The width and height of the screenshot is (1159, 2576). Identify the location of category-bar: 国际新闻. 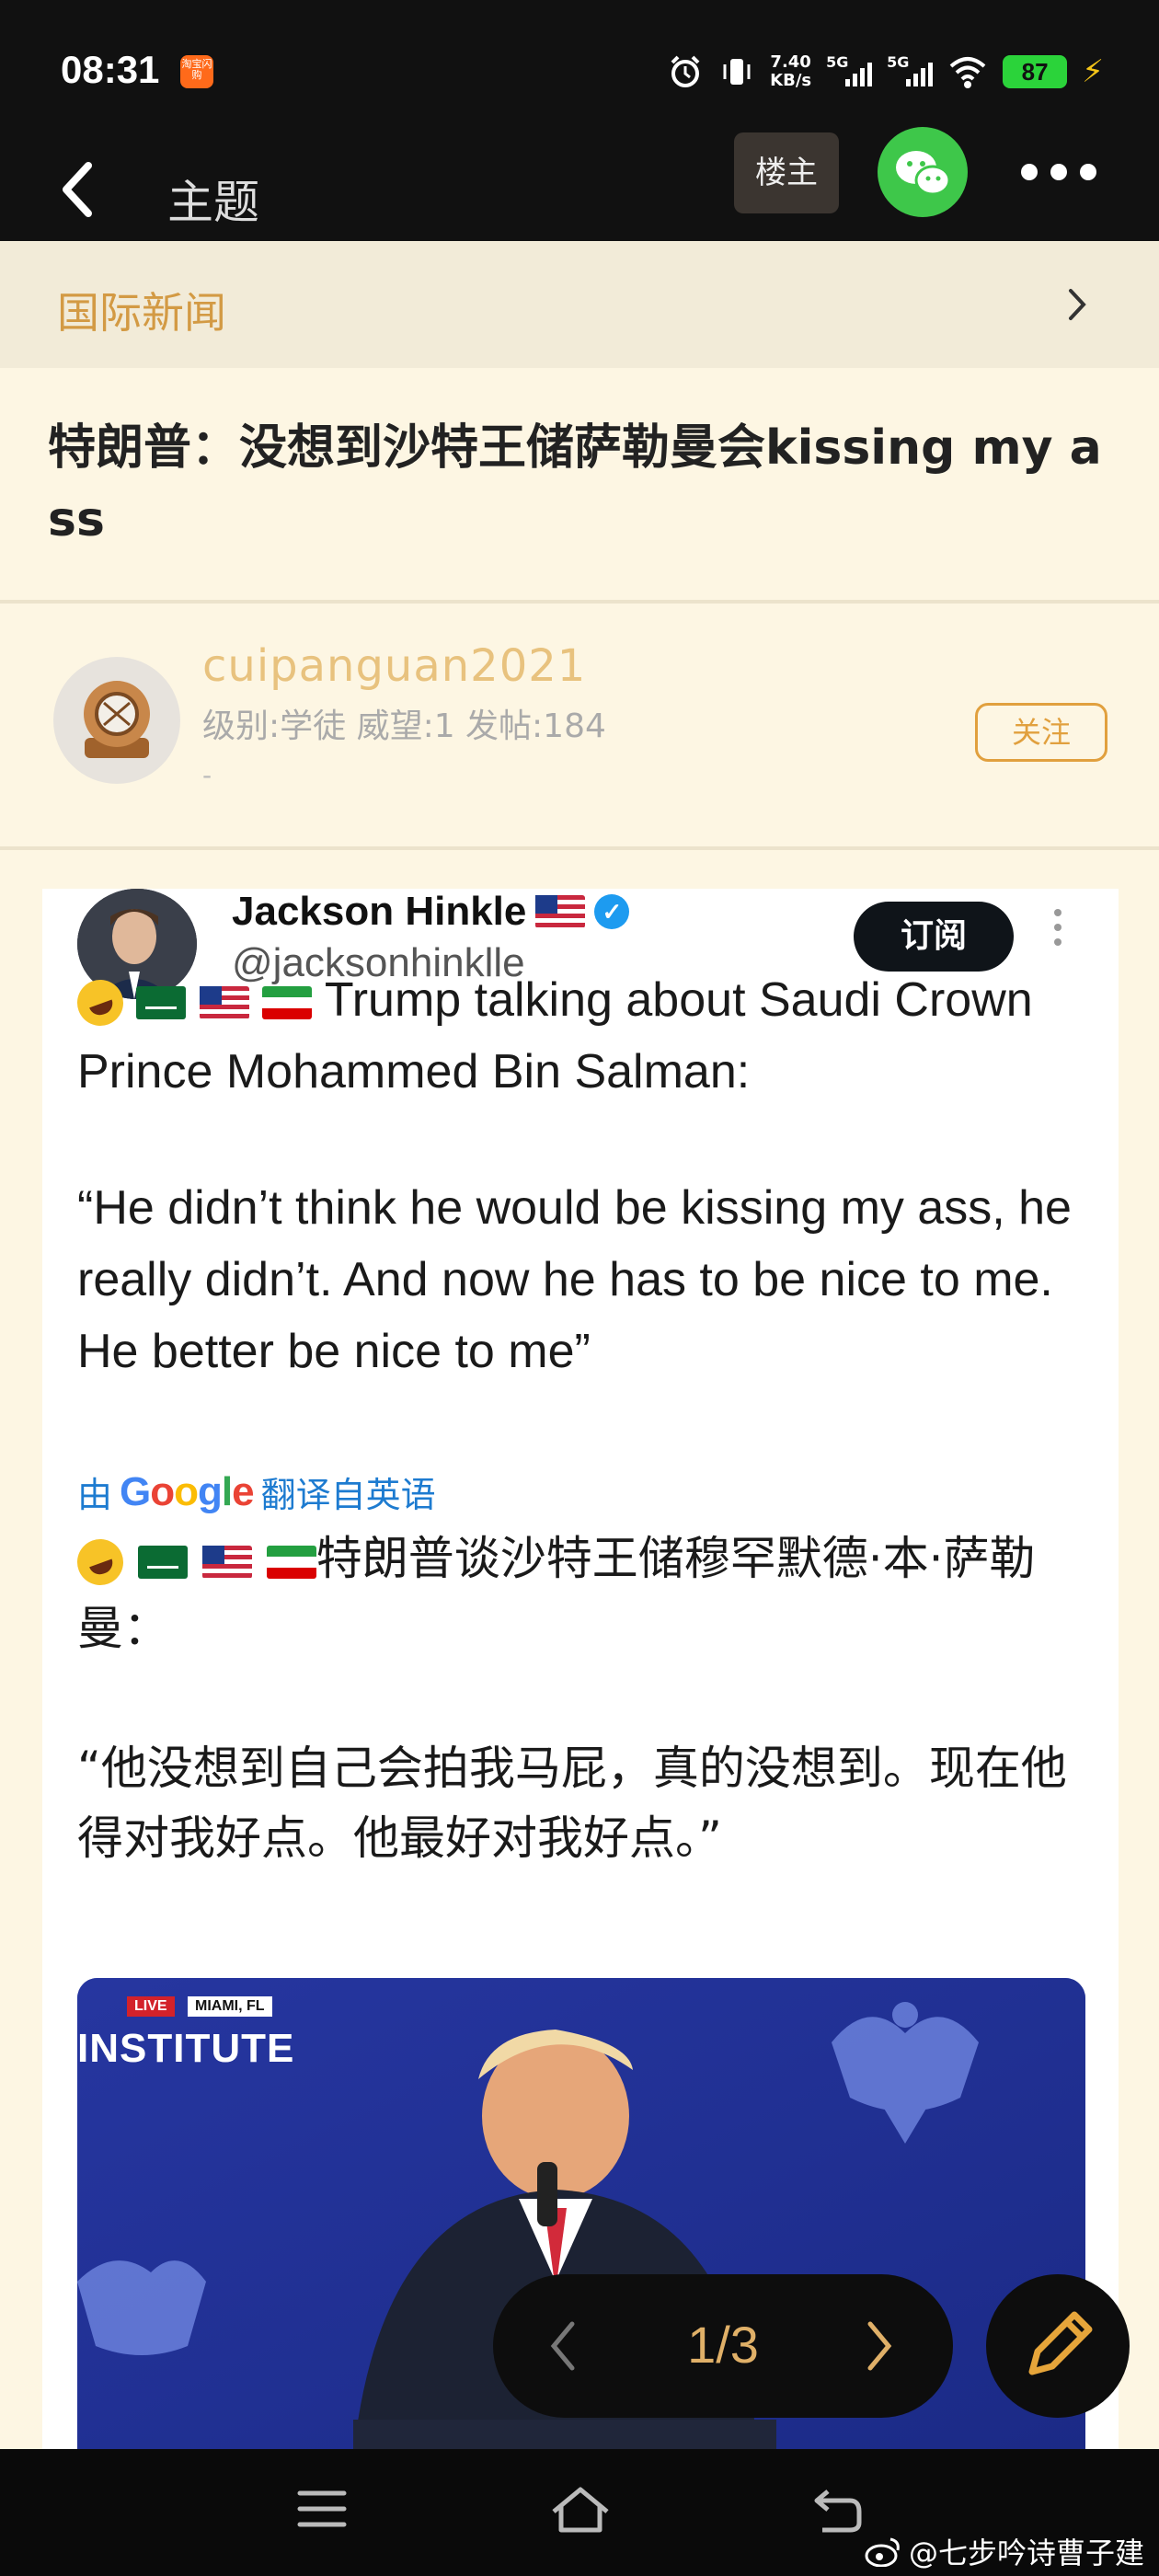
(579, 304).